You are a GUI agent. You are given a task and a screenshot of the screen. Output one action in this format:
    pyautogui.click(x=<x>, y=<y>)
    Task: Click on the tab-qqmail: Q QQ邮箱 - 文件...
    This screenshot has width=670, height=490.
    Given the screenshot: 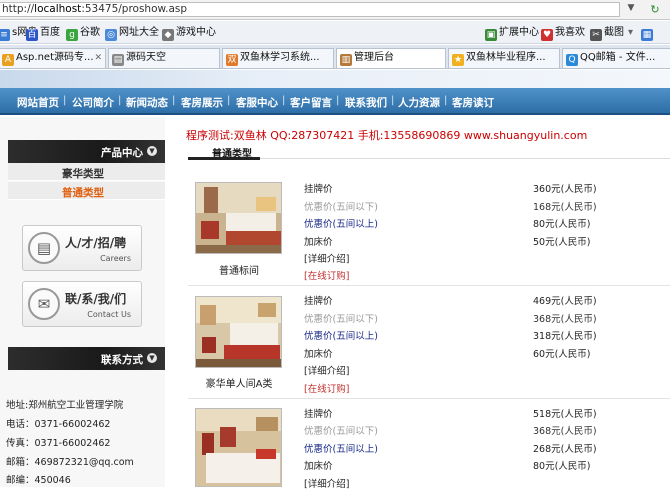 What is the action you would take?
    pyautogui.click(x=616, y=58)
    